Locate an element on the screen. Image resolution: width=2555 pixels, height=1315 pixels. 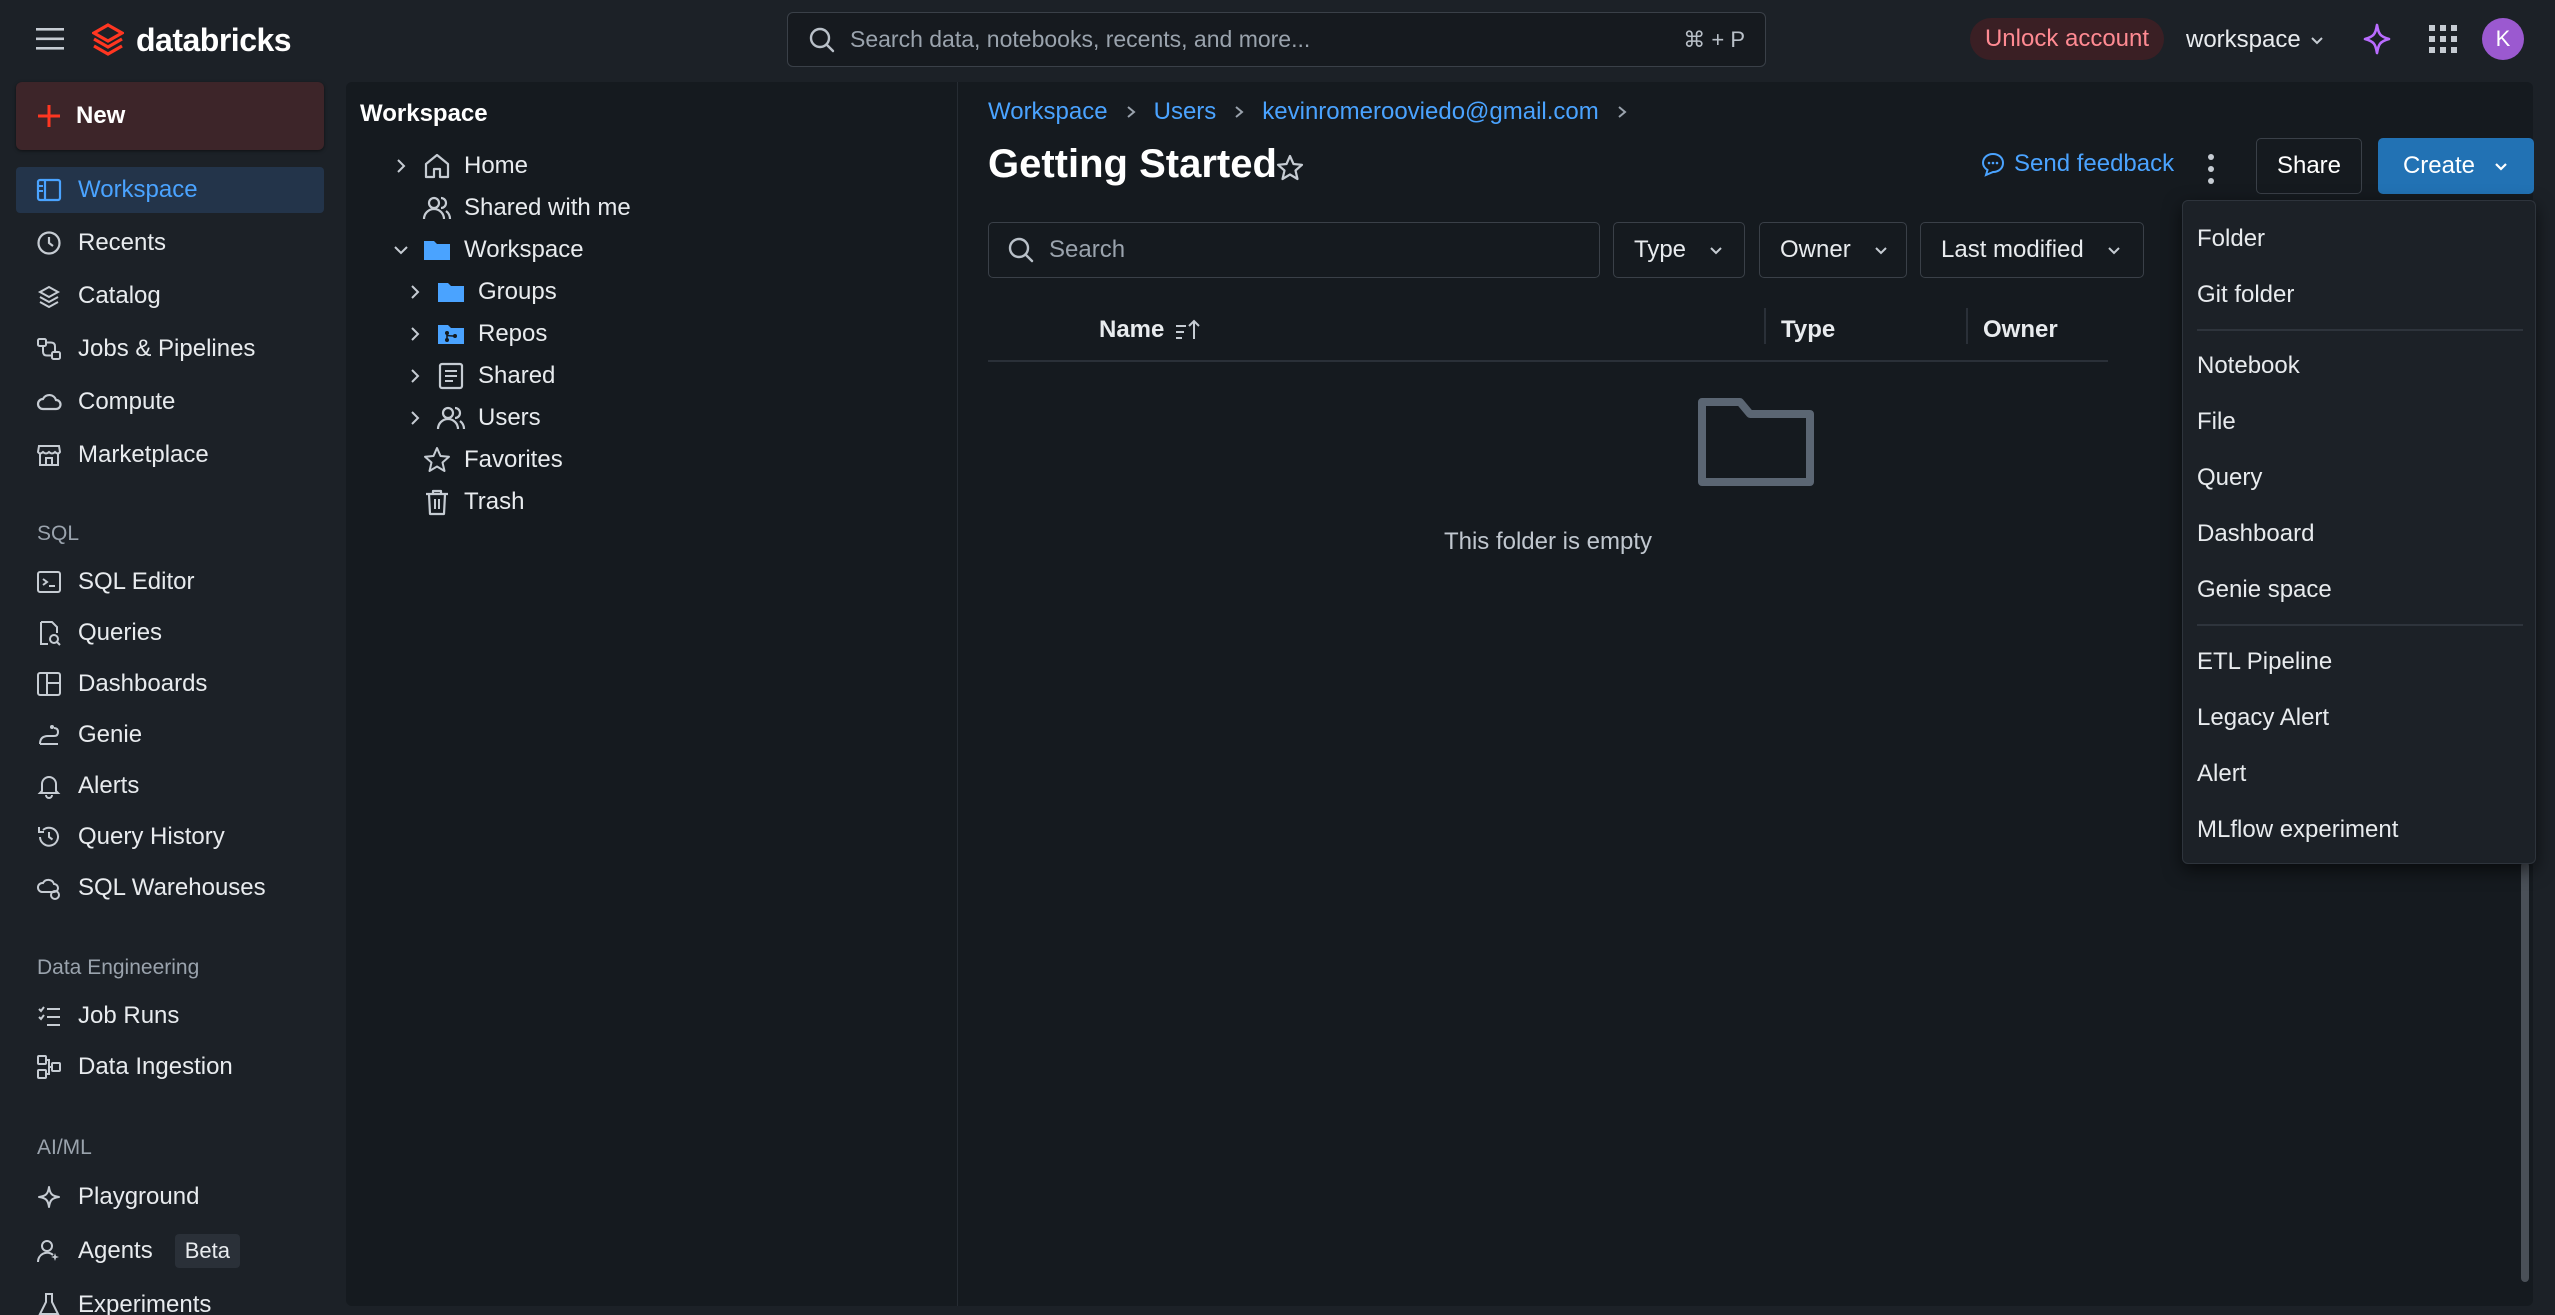
menu-item-file: File is located at coordinates (2216, 422).